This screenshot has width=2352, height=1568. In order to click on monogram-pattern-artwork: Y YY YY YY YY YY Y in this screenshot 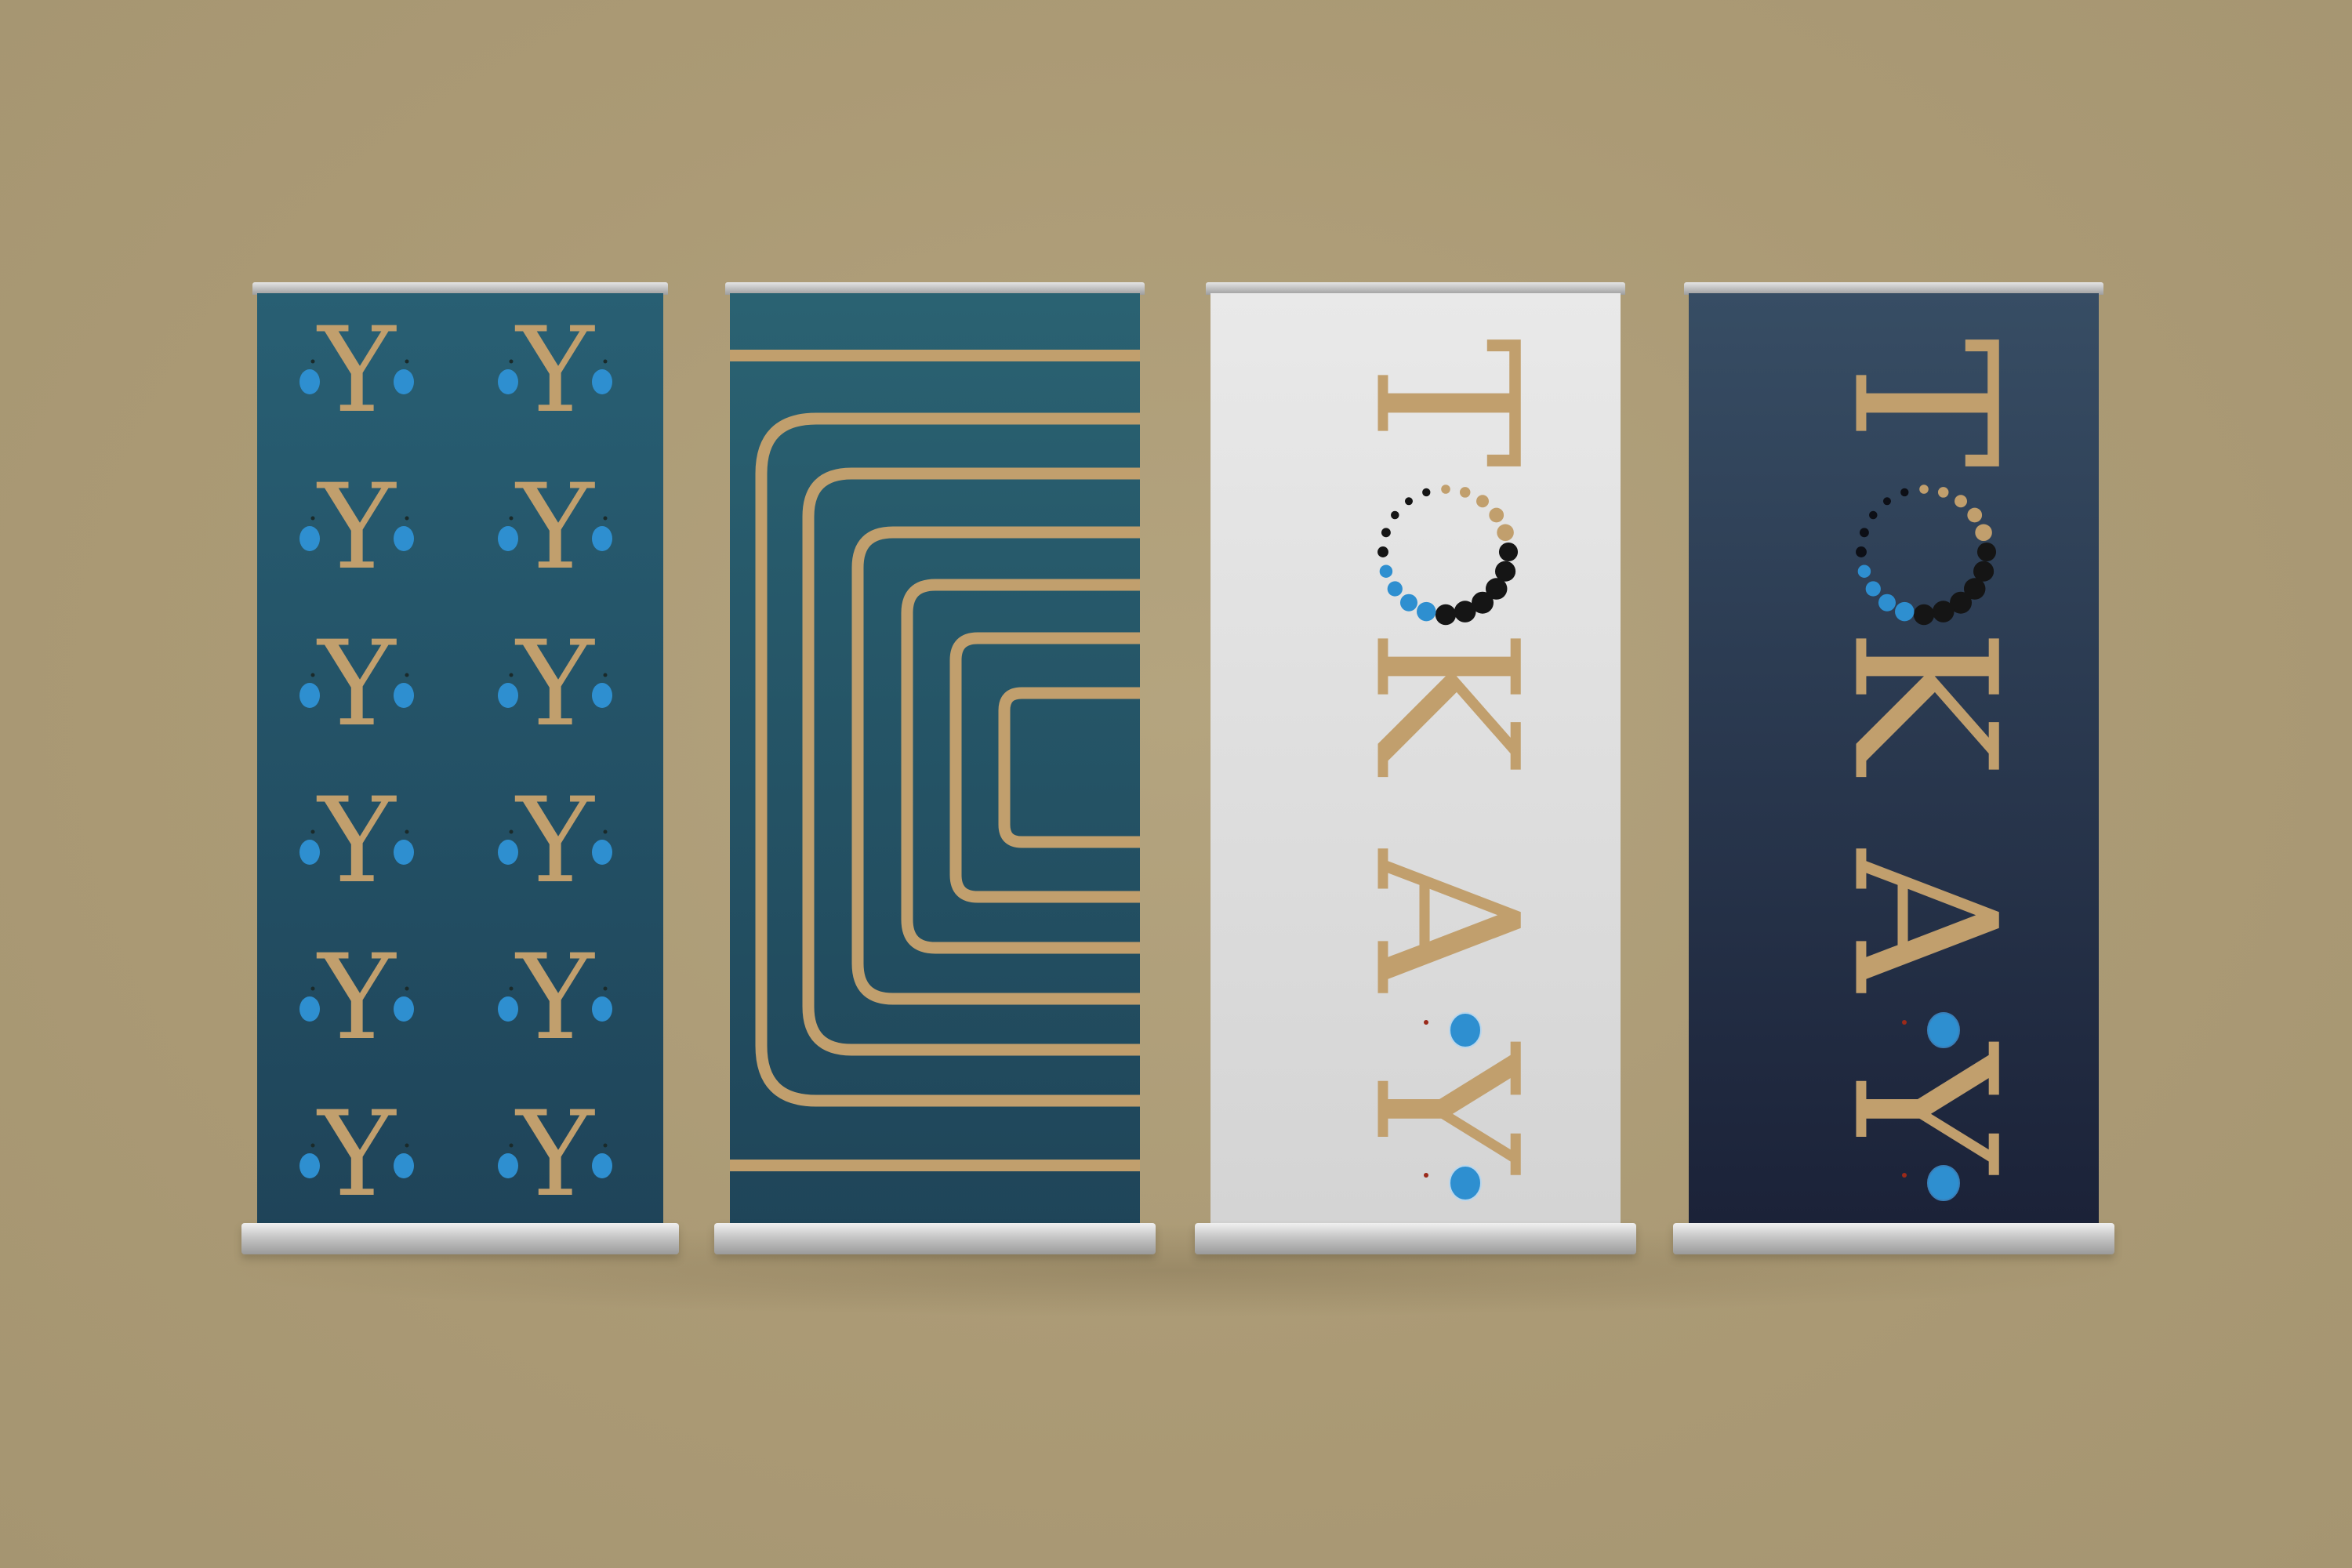, I will do `click(460, 758)`.